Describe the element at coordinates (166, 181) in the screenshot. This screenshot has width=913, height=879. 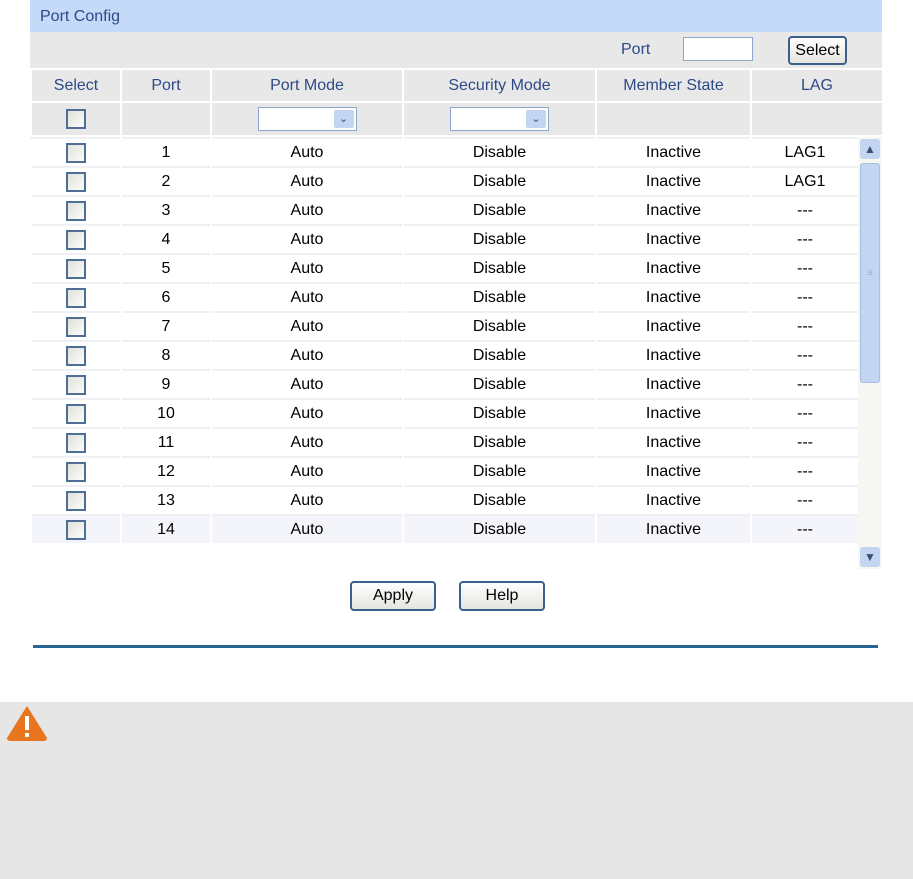
I see `port-cell: 2` at that location.